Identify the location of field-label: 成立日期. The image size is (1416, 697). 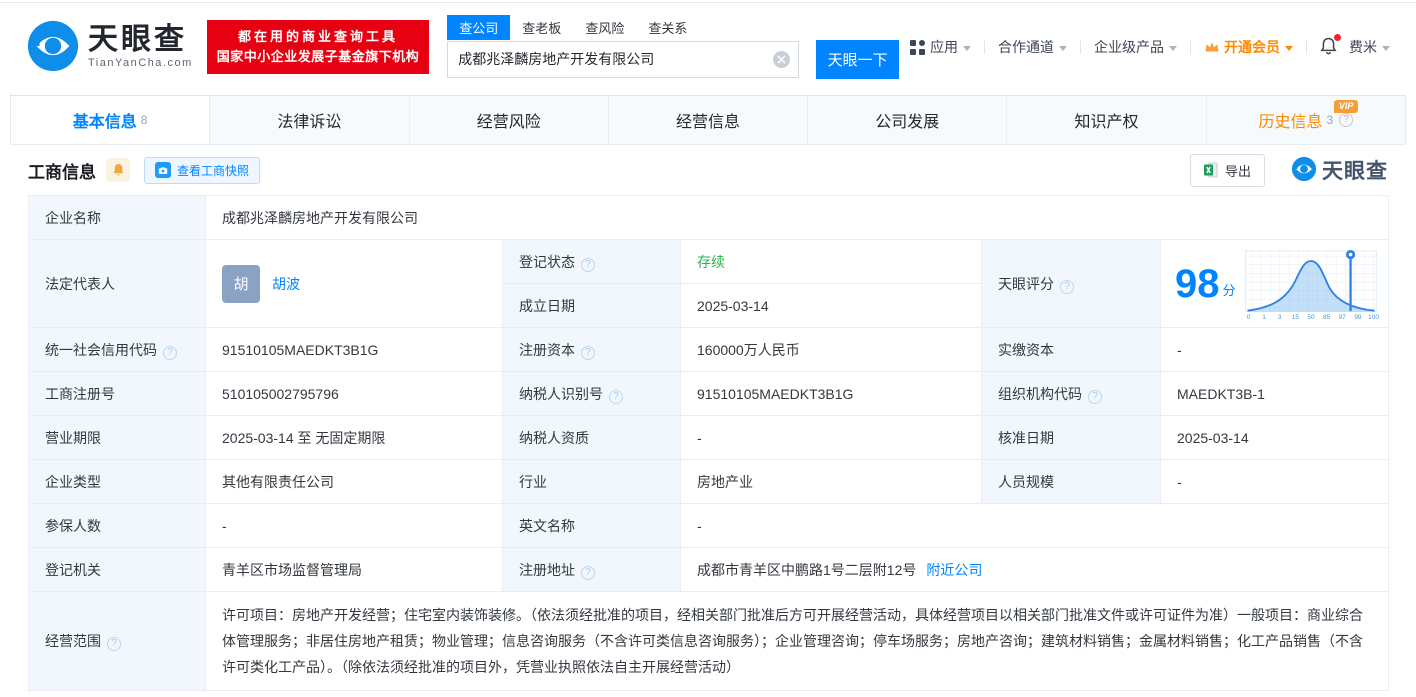
(547, 305).